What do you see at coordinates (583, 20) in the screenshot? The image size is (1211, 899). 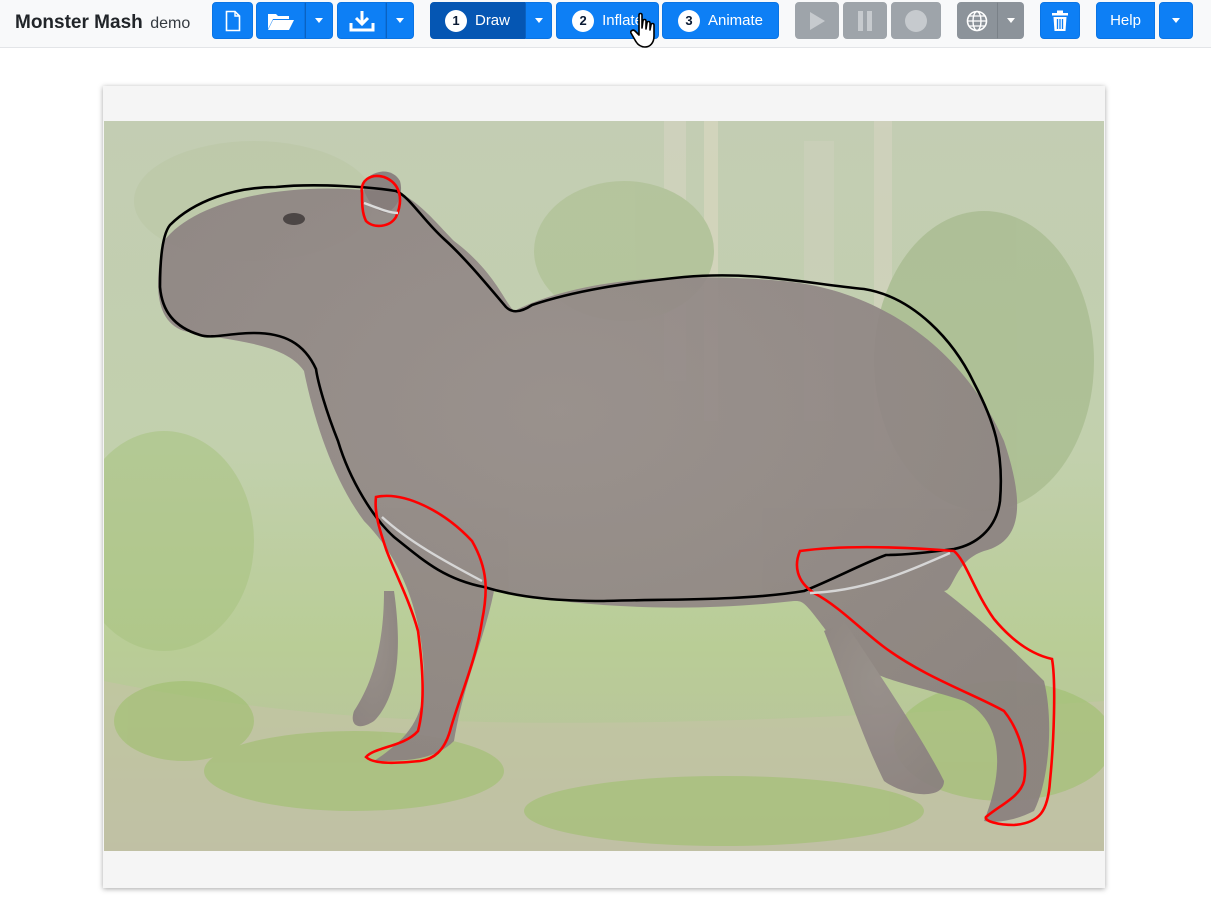 I see `step-number: 2` at bounding box center [583, 20].